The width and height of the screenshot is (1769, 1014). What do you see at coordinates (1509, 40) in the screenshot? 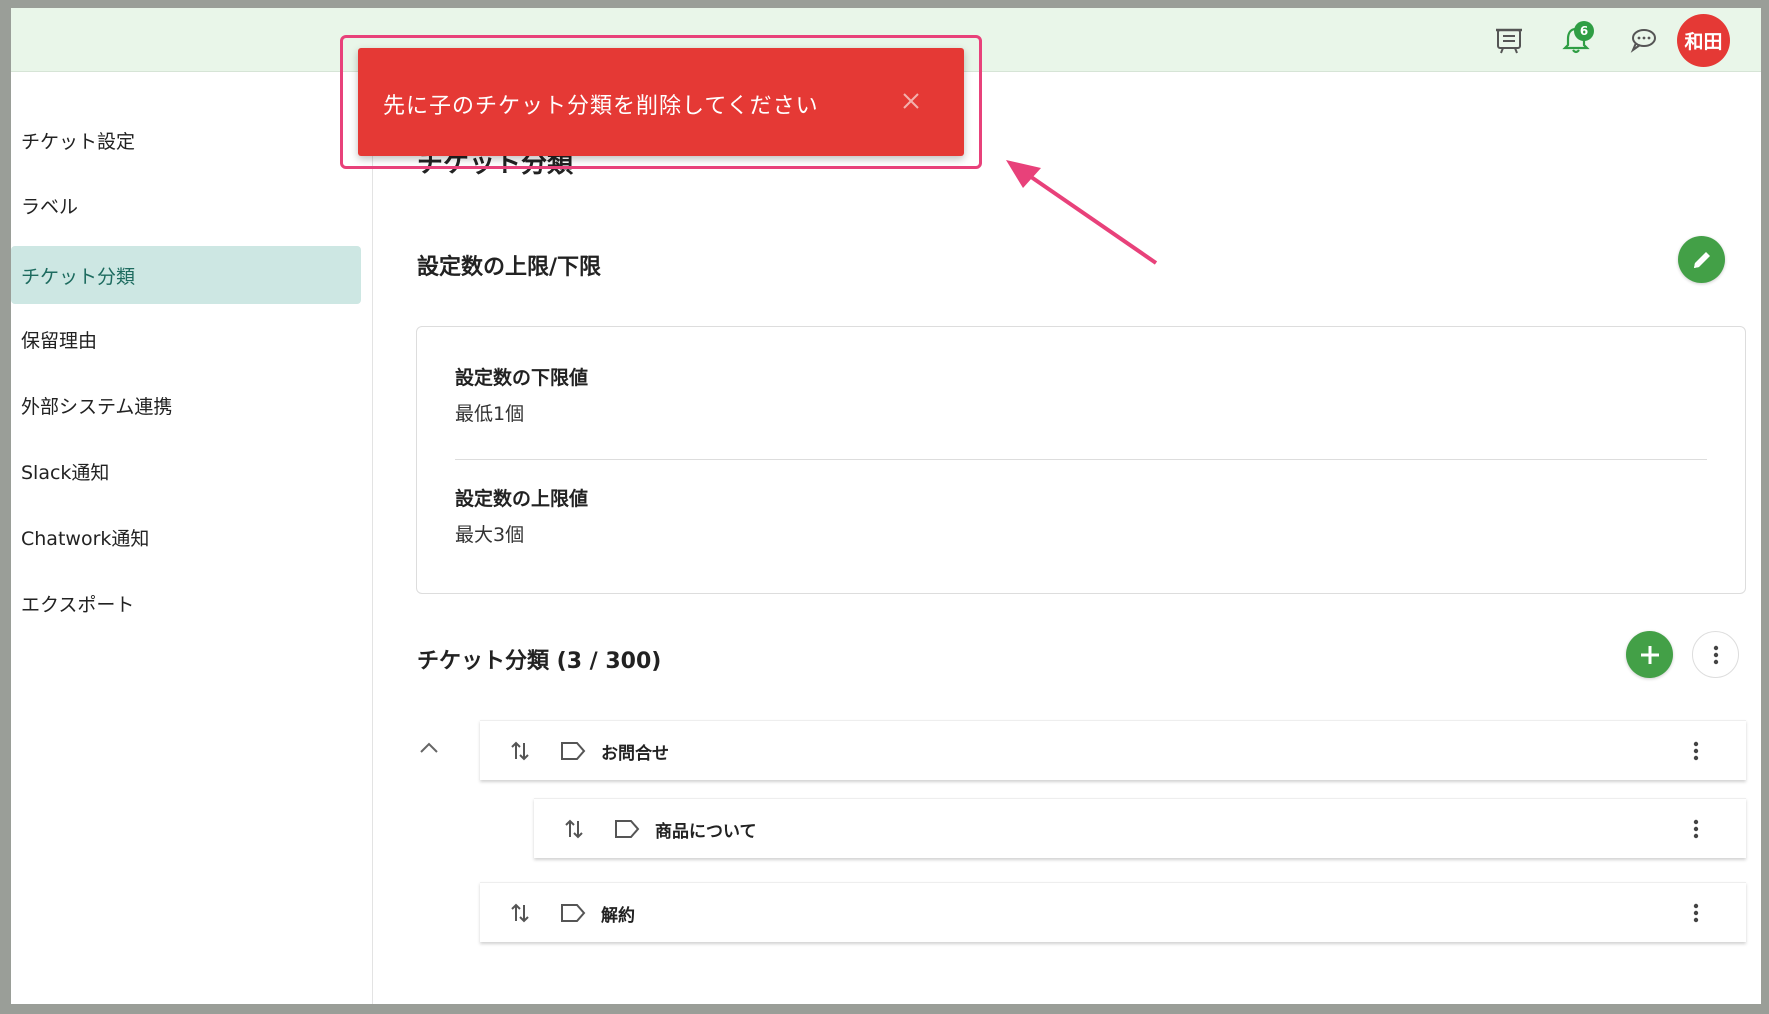
I see `ticket-board-icon` at bounding box center [1509, 40].